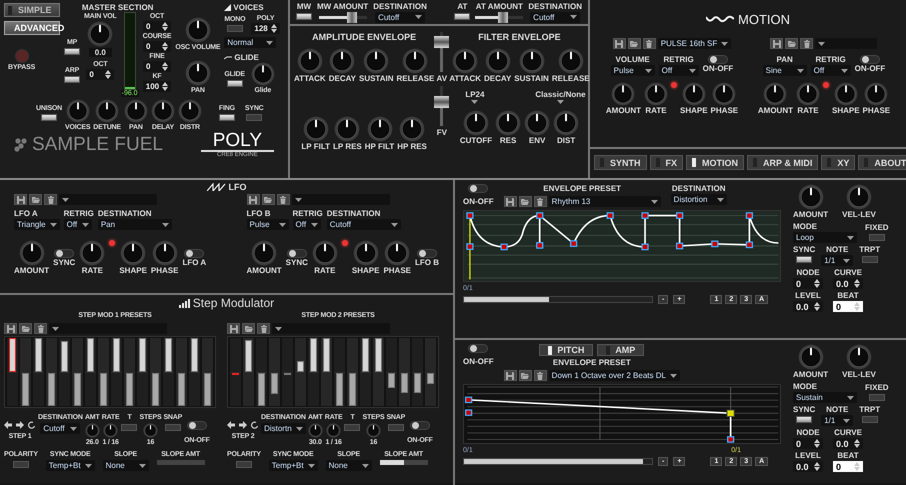 This screenshot has height=485, width=906. Describe the element at coordinates (614, 375) in the screenshot. I see `dropdown: Down 1 Octave over 2 Beats DL` at that location.